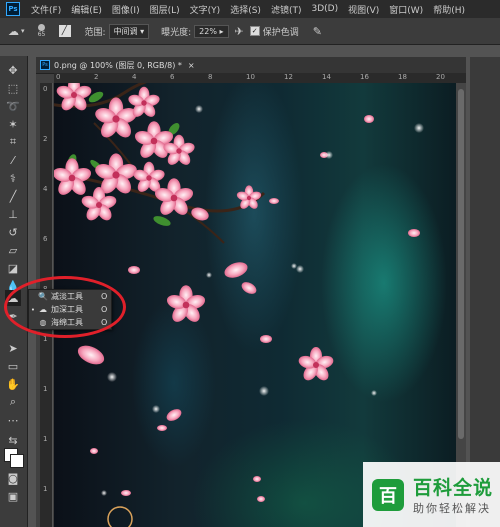 Image resolution: width=500 pixels, height=527 pixels. I want to click on clone-stamp-tool-icon: ⊥, so click(13, 214).